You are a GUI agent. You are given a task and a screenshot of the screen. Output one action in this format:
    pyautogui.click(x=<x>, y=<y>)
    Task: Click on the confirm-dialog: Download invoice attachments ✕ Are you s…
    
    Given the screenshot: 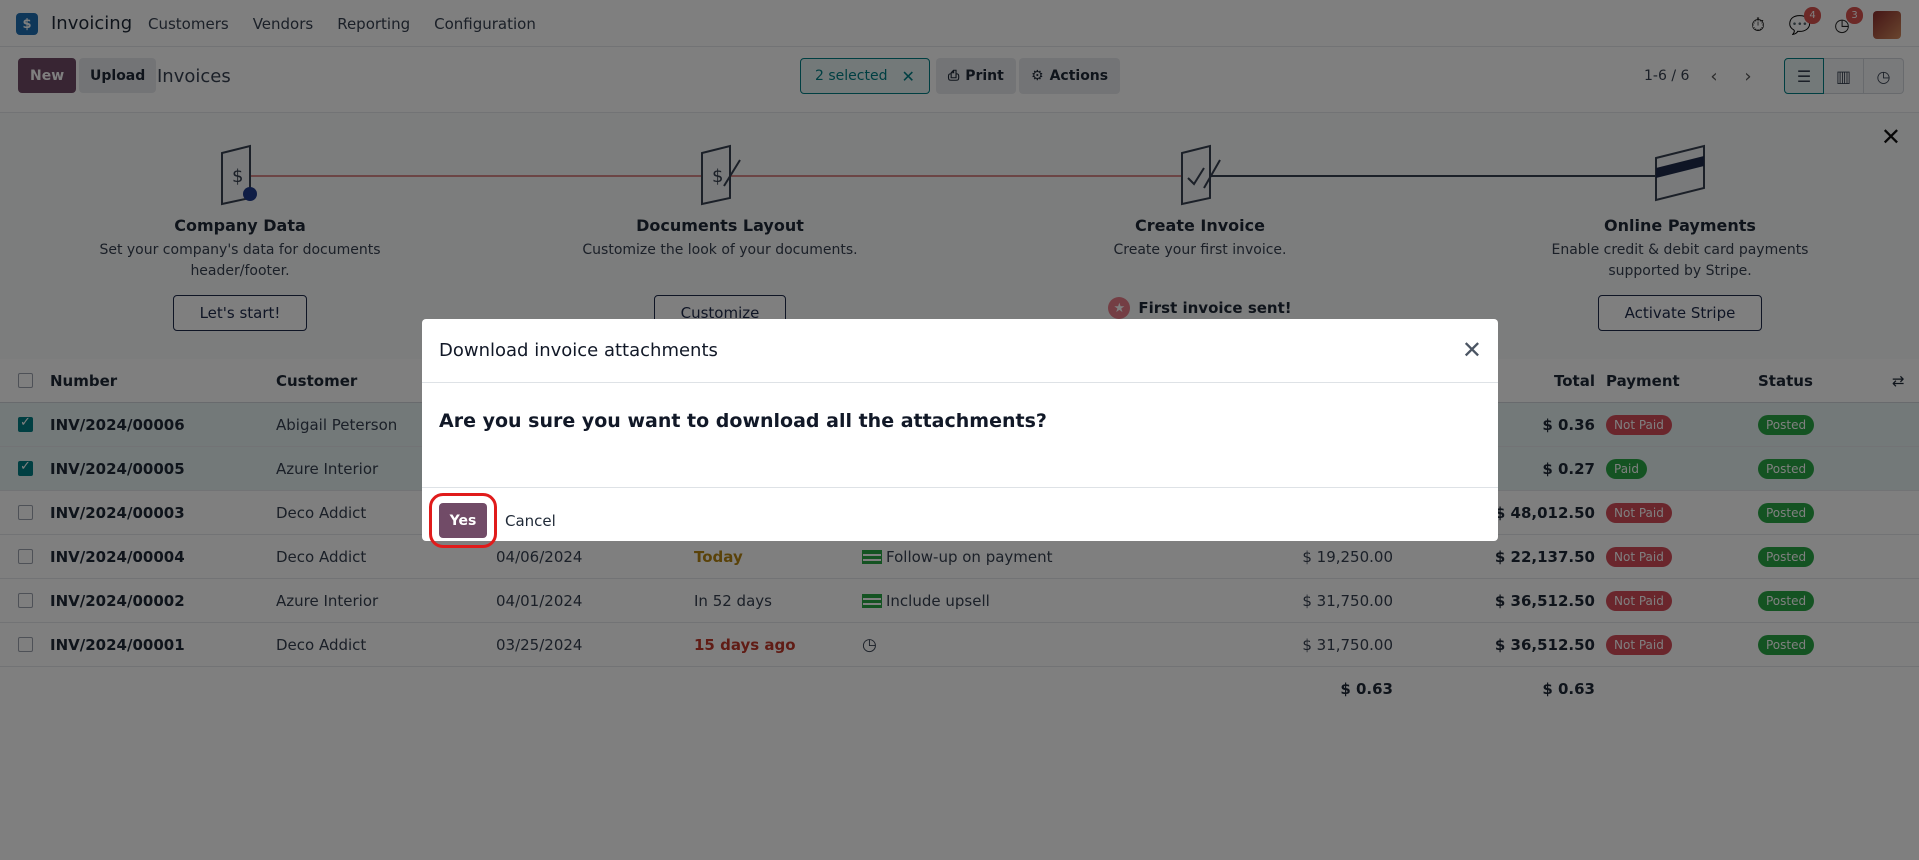 What is the action you would take?
    pyautogui.click(x=960, y=433)
    